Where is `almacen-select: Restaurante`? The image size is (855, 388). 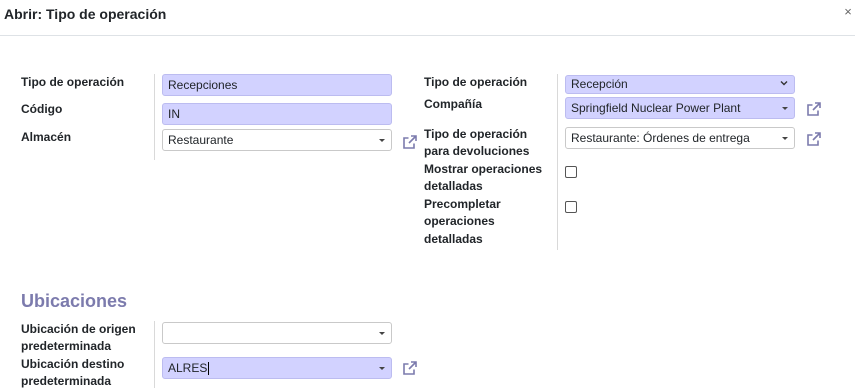 almacen-select: Restaurante is located at coordinates (277, 140).